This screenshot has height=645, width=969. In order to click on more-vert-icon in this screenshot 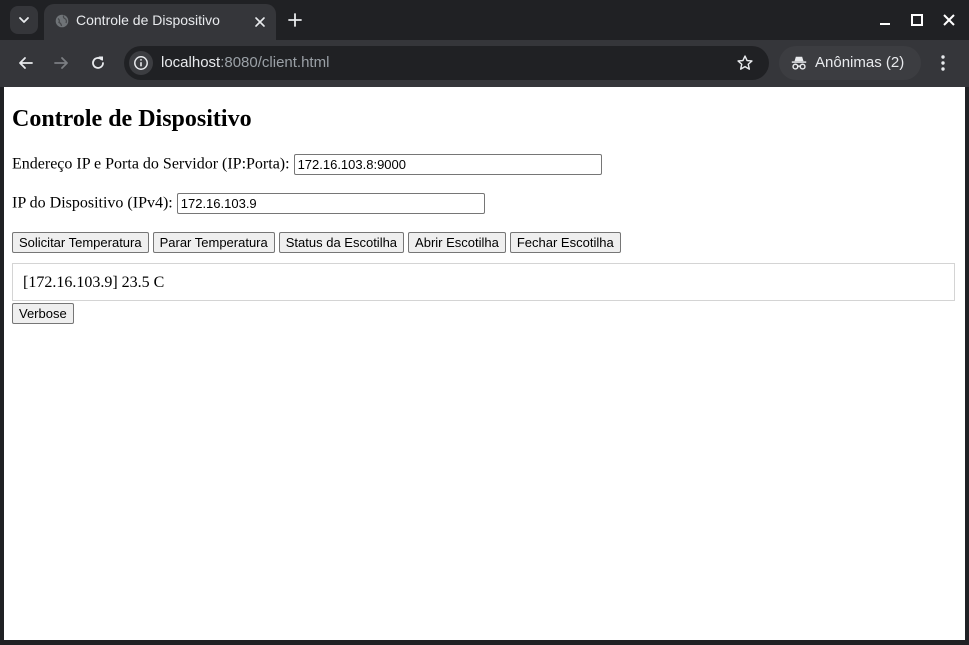, I will do `click(943, 63)`.